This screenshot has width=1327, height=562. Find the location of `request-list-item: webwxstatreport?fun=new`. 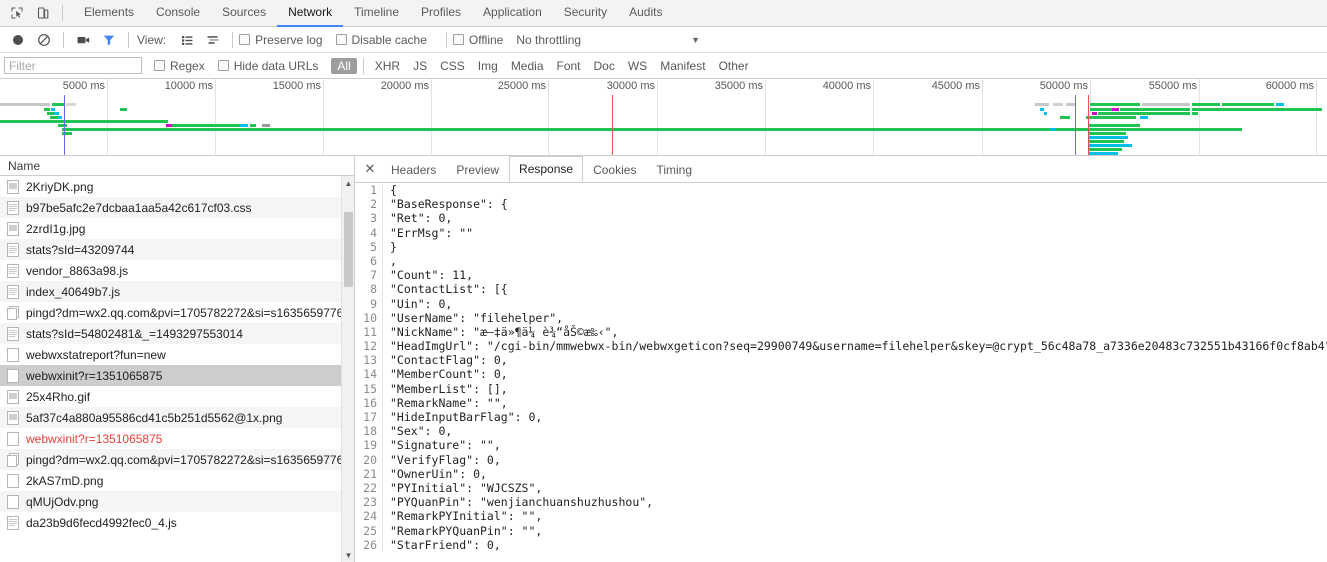

request-list-item: webwxstatreport?fun=new is located at coordinates (177, 354).